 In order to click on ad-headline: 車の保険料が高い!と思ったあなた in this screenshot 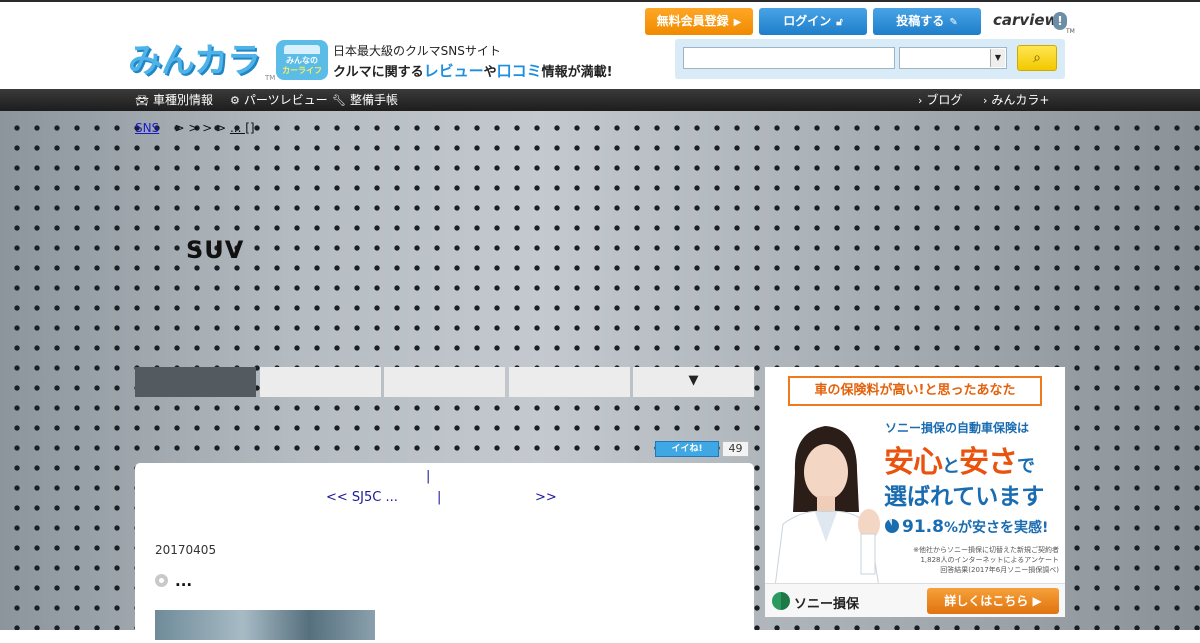, I will do `click(915, 391)`.